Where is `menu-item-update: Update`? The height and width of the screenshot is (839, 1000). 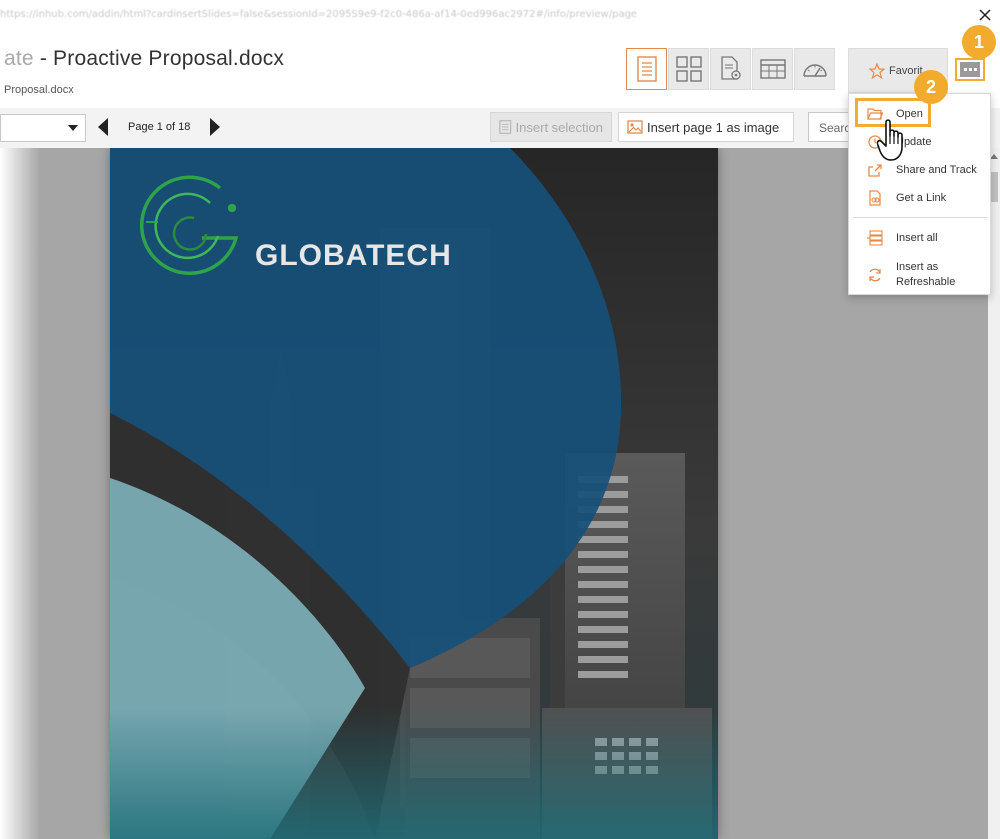
menu-item-update: Update is located at coordinates (919, 142).